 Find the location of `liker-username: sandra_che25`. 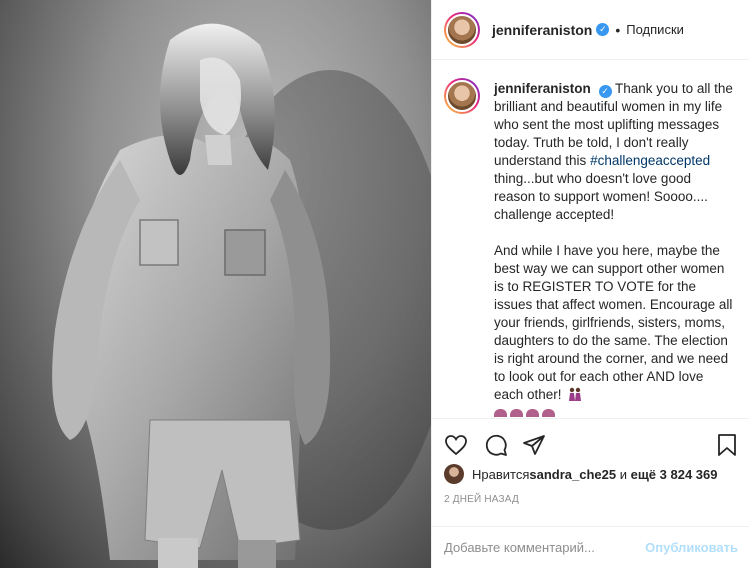

liker-username: sandra_che25 is located at coordinates (572, 474).